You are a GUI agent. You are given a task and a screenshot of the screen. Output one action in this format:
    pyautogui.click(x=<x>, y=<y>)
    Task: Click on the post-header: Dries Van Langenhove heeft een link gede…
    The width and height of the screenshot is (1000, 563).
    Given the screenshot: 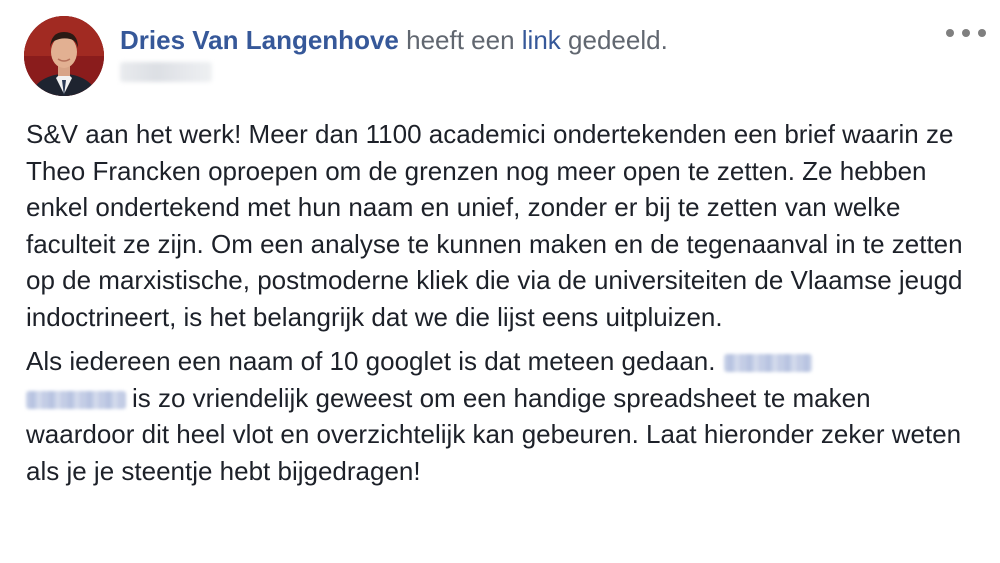 What is the action you would take?
    pyautogui.click(x=394, y=40)
    